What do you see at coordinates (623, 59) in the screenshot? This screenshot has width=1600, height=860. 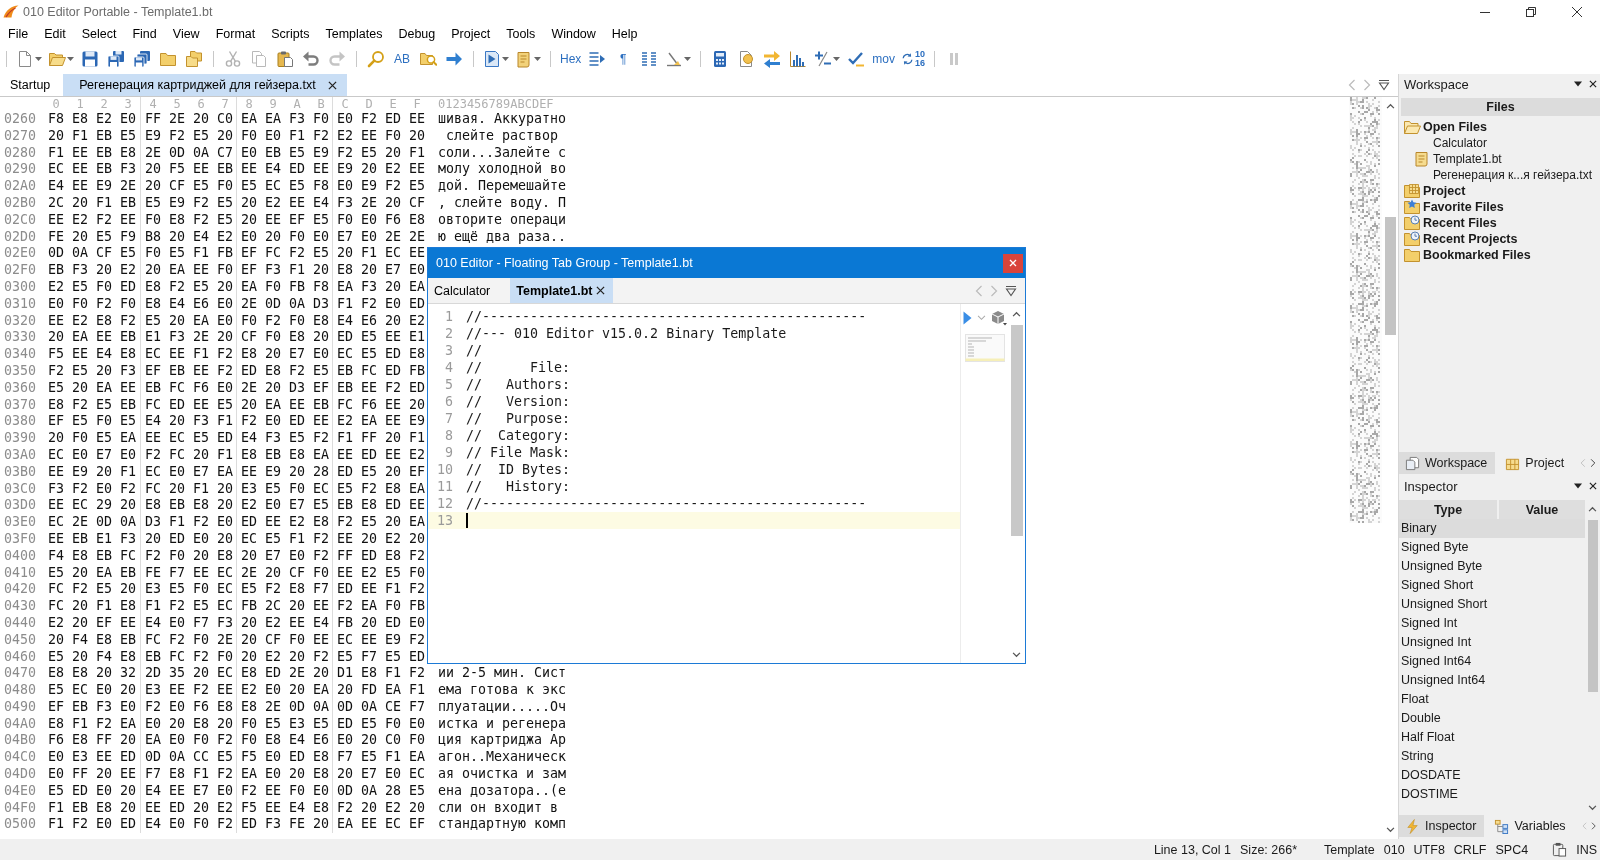 I see `toolbar-button: ¶` at bounding box center [623, 59].